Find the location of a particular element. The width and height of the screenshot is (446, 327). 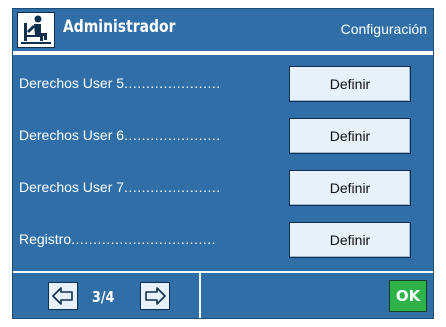

page-title: Administrador is located at coordinates (119, 27).